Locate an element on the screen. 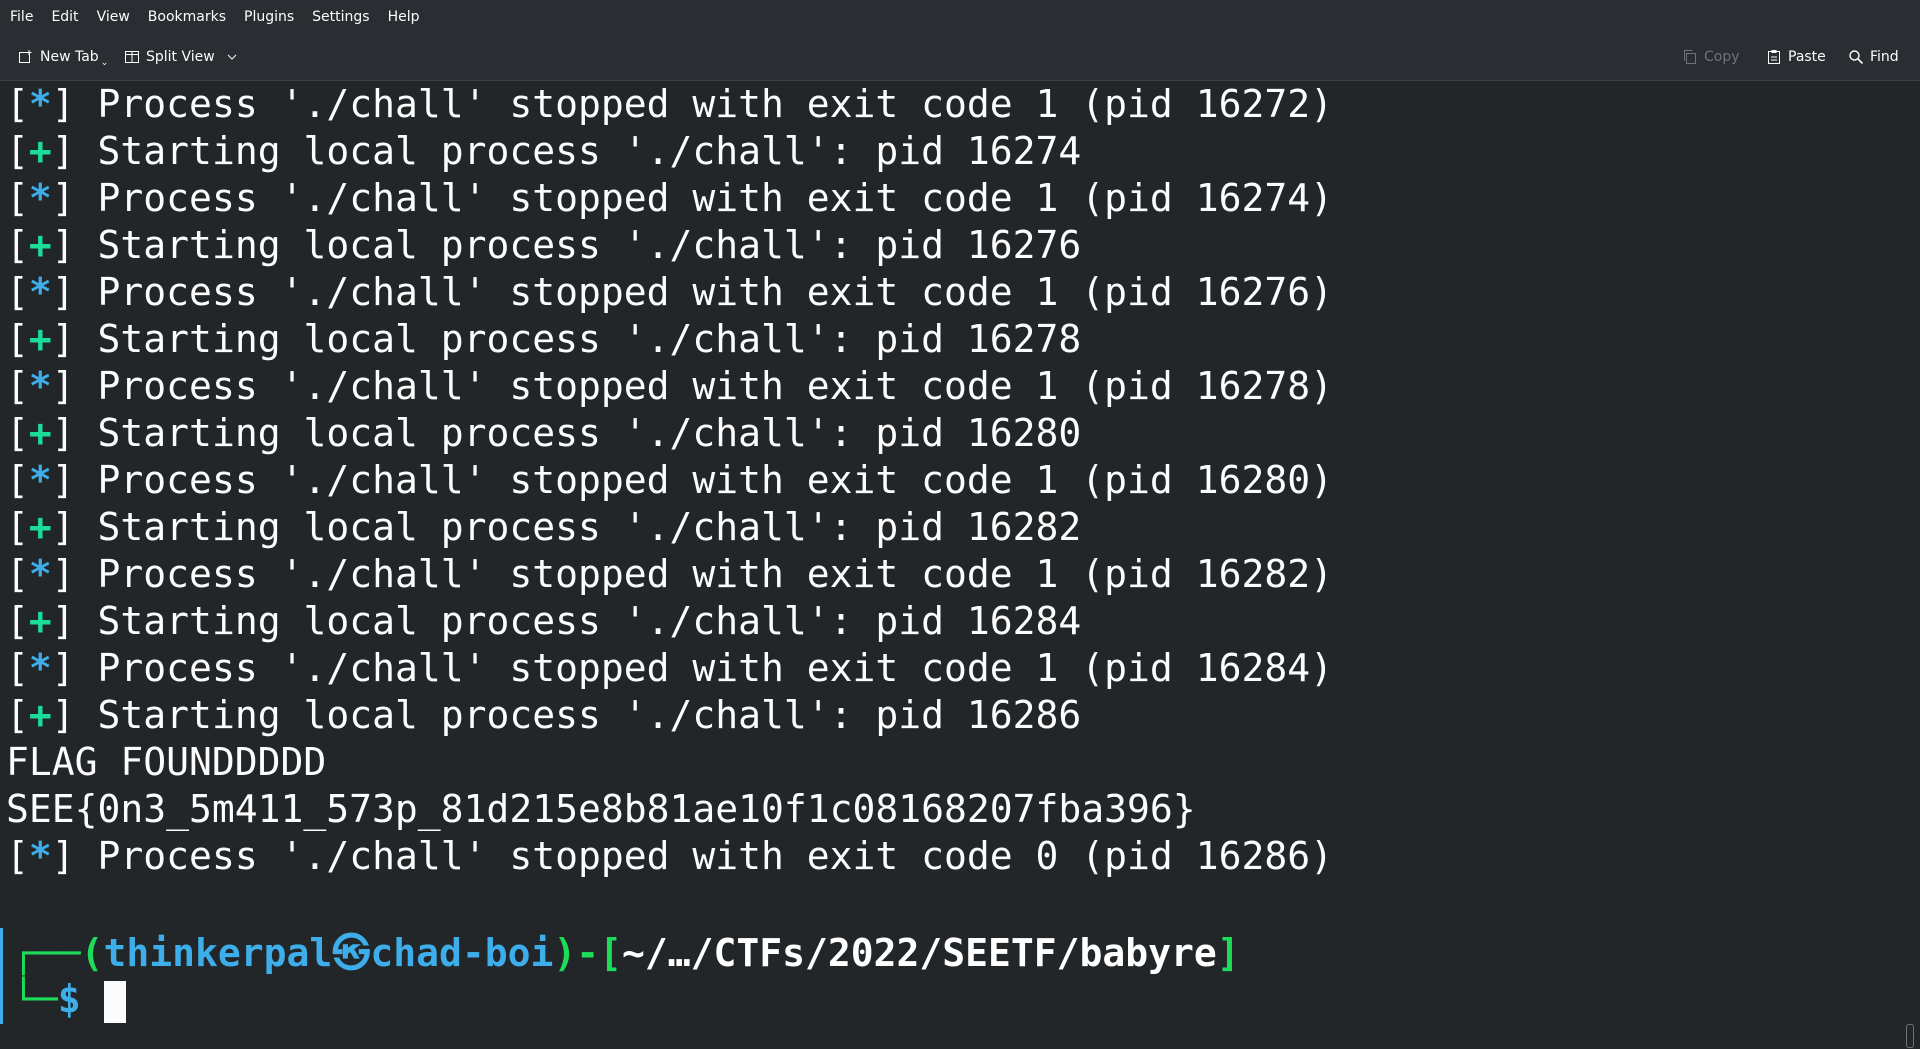 The image size is (1920, 1049). new-tab-label: New Tab is located at coordinates (69, 57).